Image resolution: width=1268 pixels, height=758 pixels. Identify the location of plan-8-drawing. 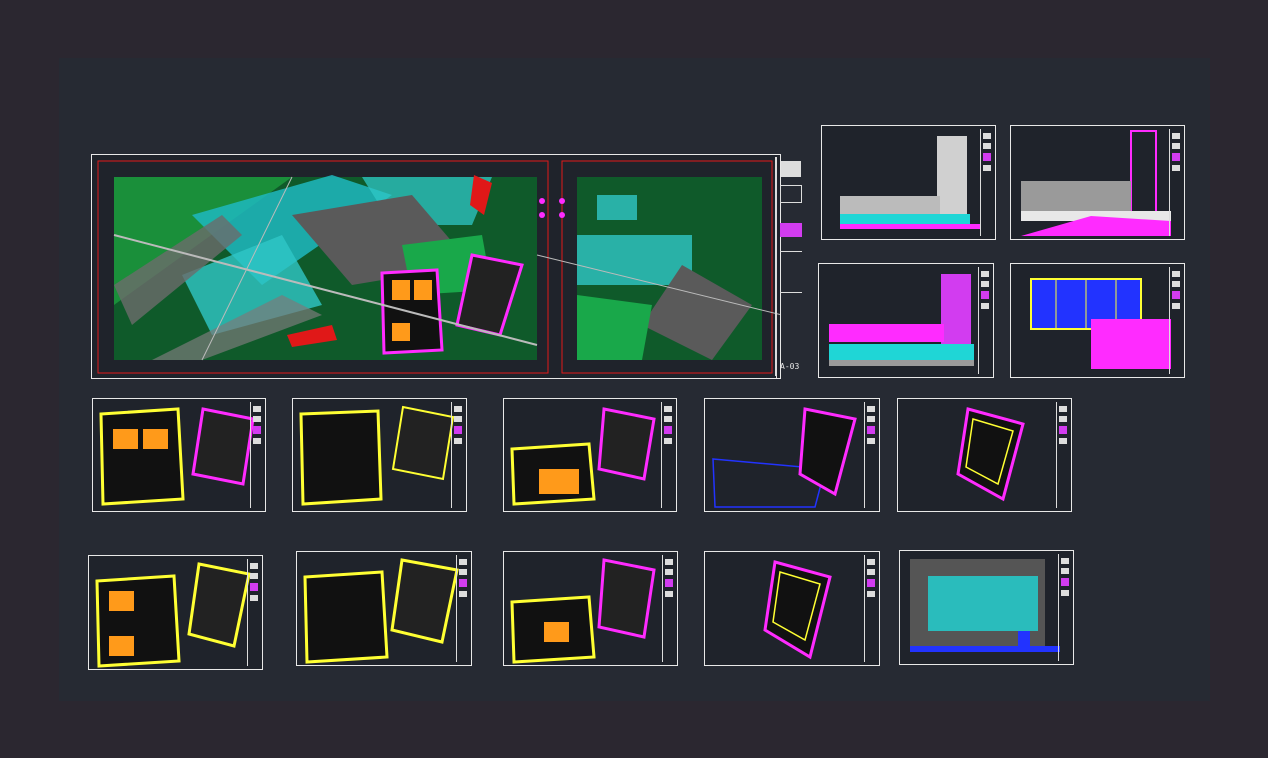
(583, 611).